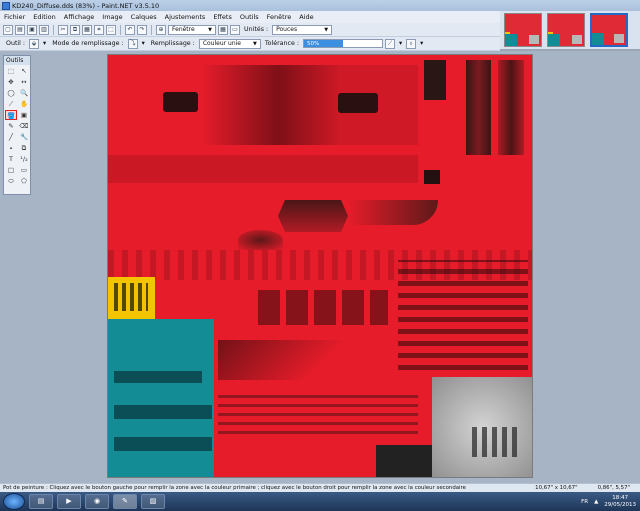 This screenshot has width=640, height=511. Describe the element at coordinates (24, 115) in the screenshot. I see `gradient-tool-icon: ▣` at that location.